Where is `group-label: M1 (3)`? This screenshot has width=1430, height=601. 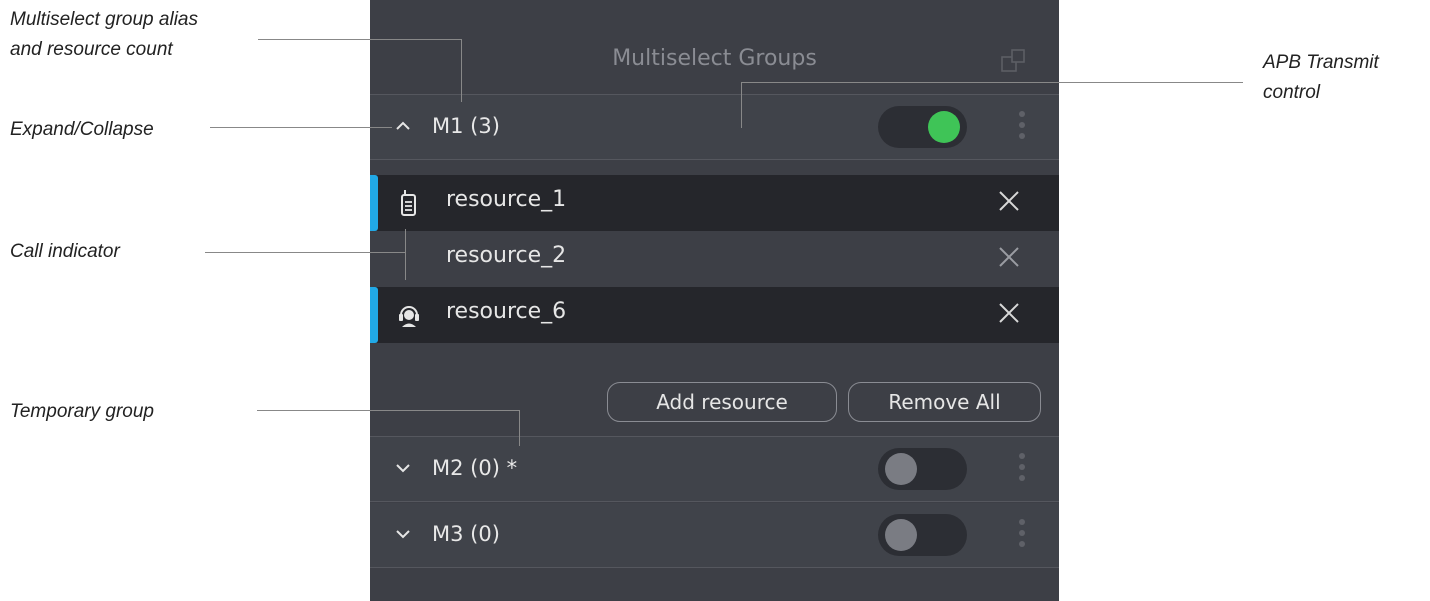 group-label: M1 (3) is located at coordinates (466, 126).